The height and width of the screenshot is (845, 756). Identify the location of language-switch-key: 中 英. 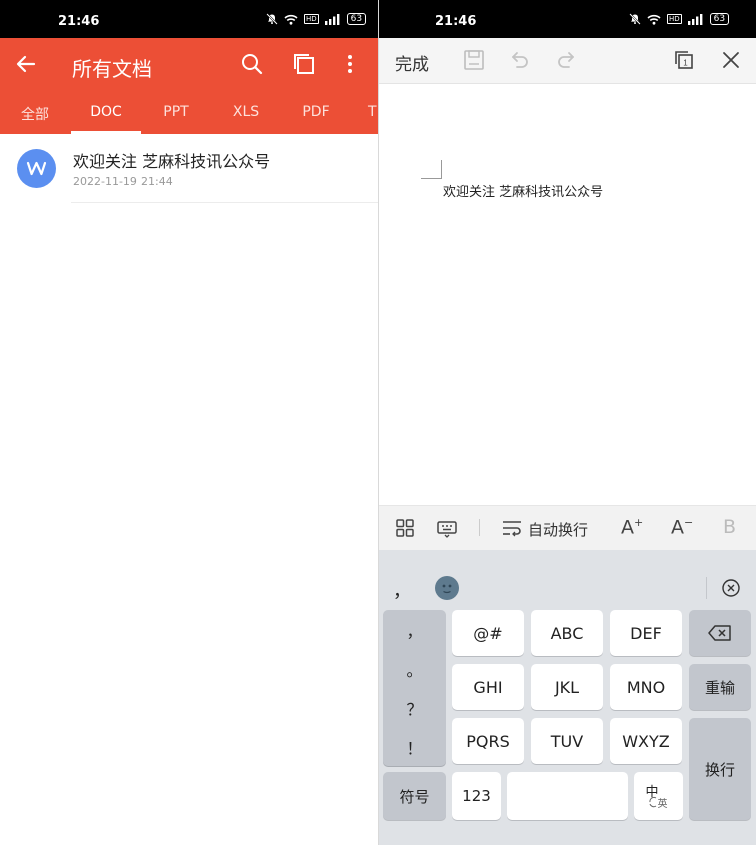
(658, 796).